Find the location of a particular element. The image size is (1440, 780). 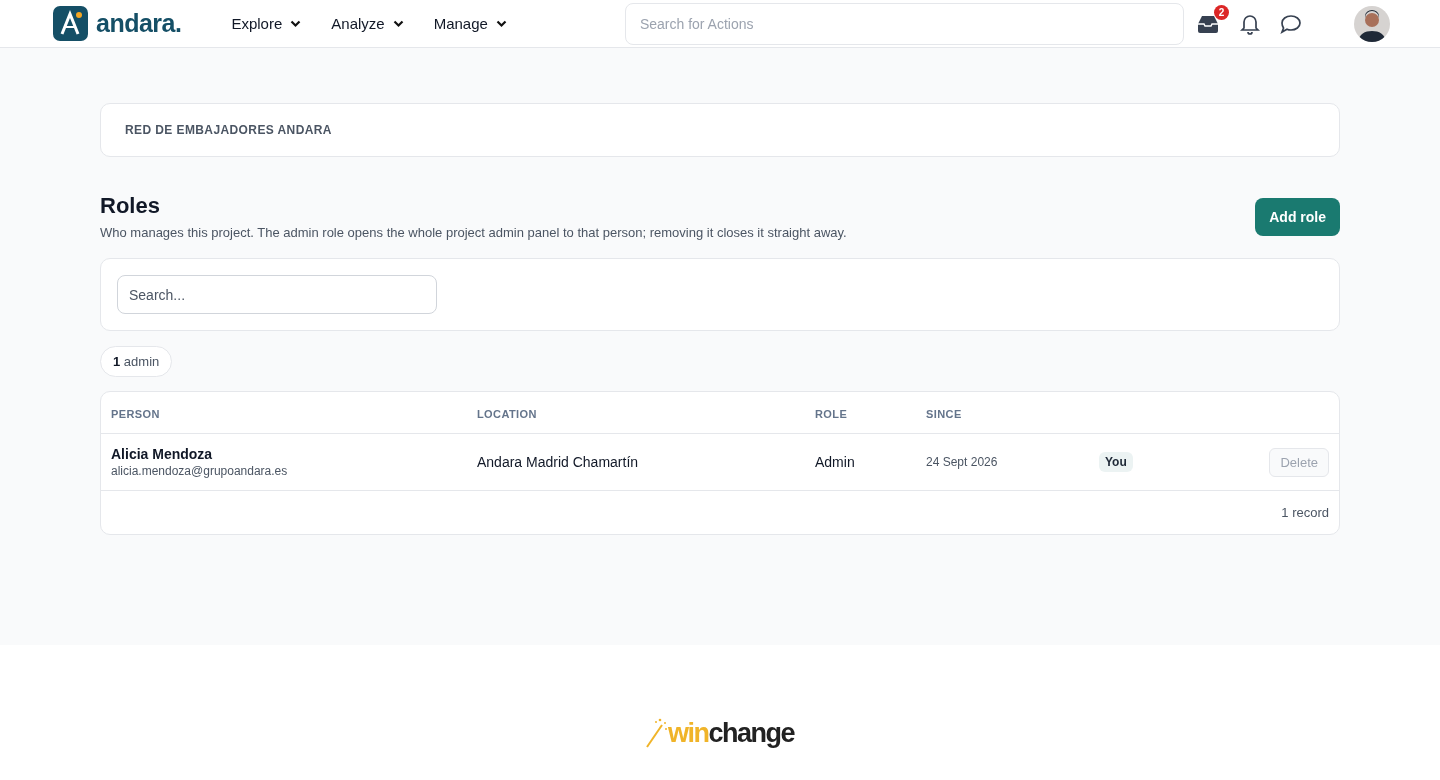

person-email: alicia.mendoza@grupoandara.es is located at coordinates (199, 471).